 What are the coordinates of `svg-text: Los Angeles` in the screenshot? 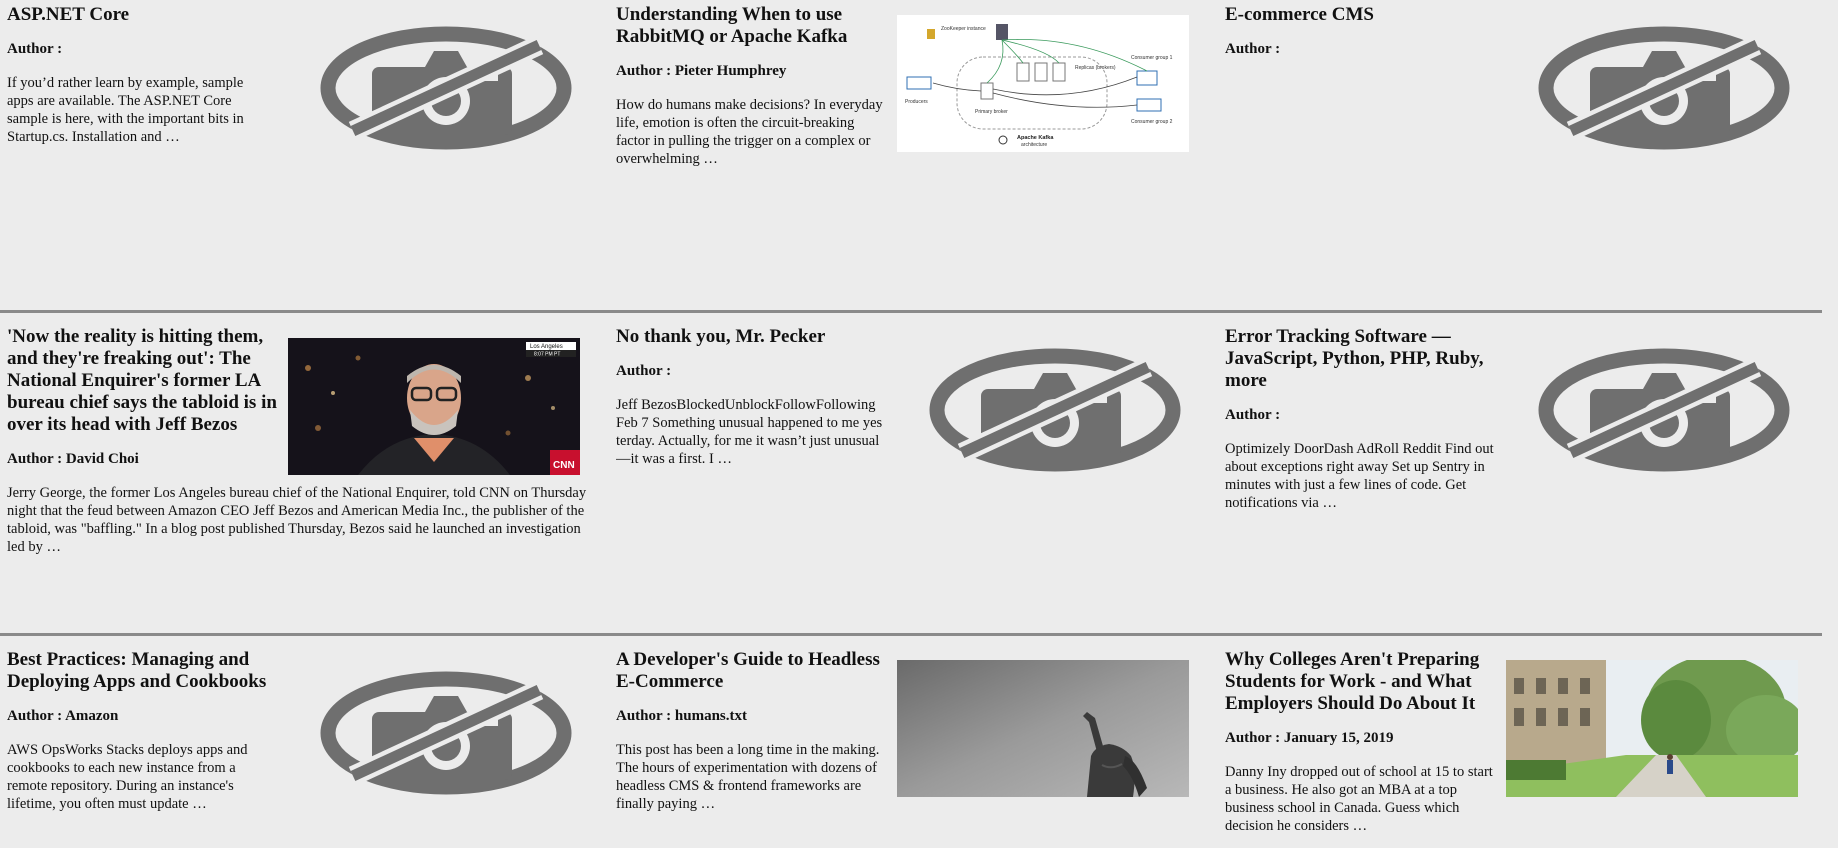 It's located at (546, 347).